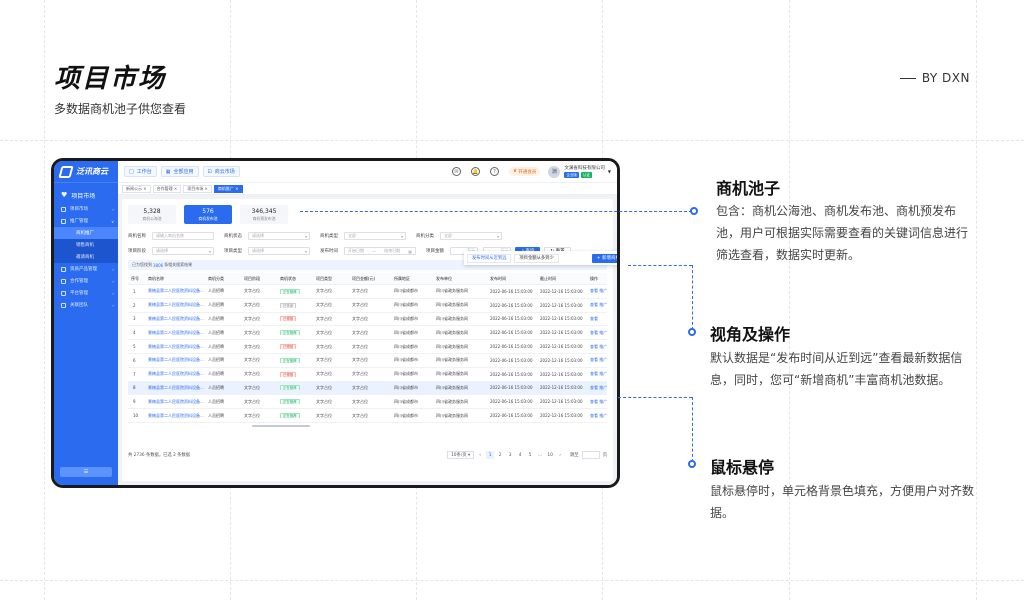 The image size is (1024, 600). What do you see at coordinates (536, 258) in the screenshot?
I see `sort-by-amount-button: 项目金额从多到少` at bounding box center [536, 258].